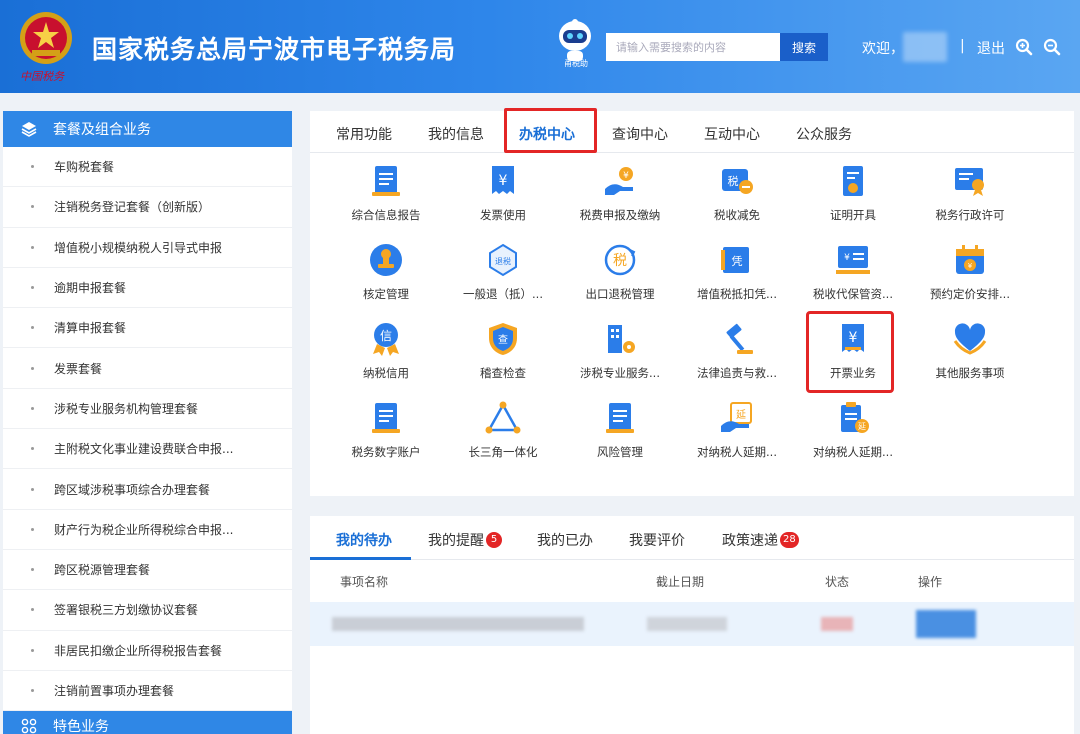 Image resolution: width=1080 pixels, height=734 pixels. What do you see at coordinates (946, 624) in the screenshot?
I see `action-button-blurred` at bounding box center [946, 624].